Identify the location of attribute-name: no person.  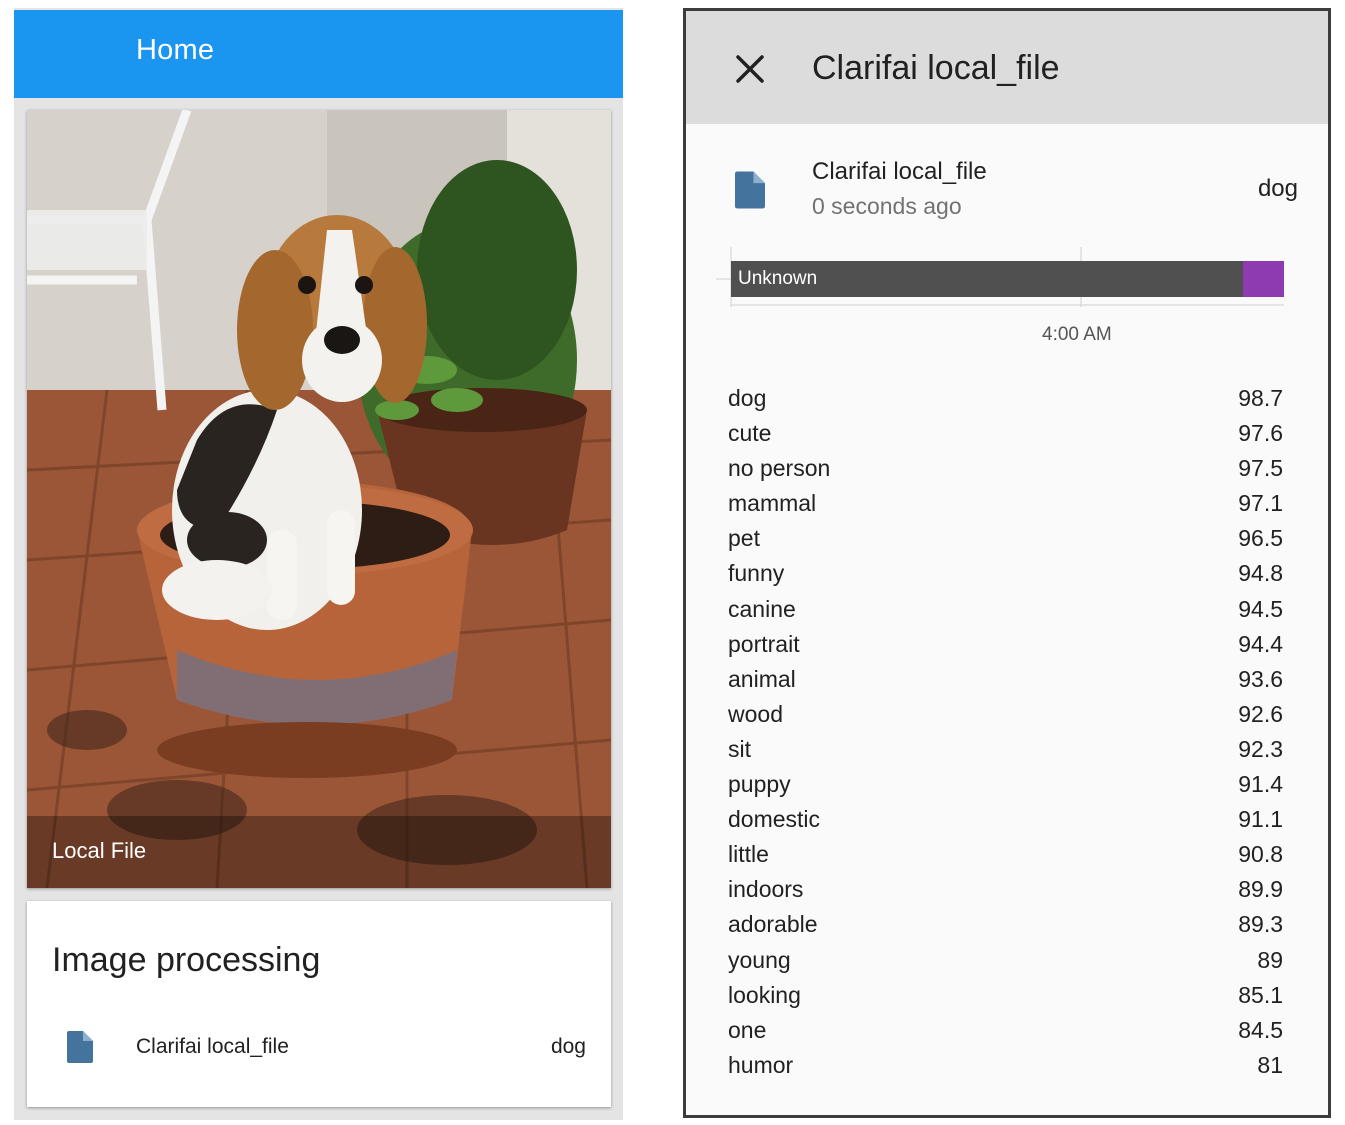
(779, 468).